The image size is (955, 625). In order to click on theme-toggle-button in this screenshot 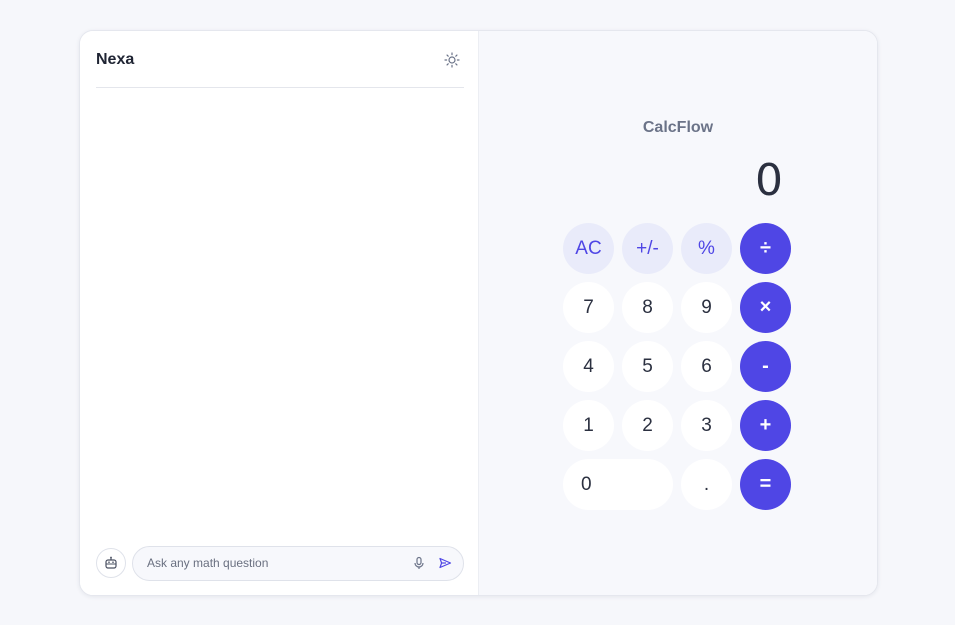, I will do `click(452, 60)`.